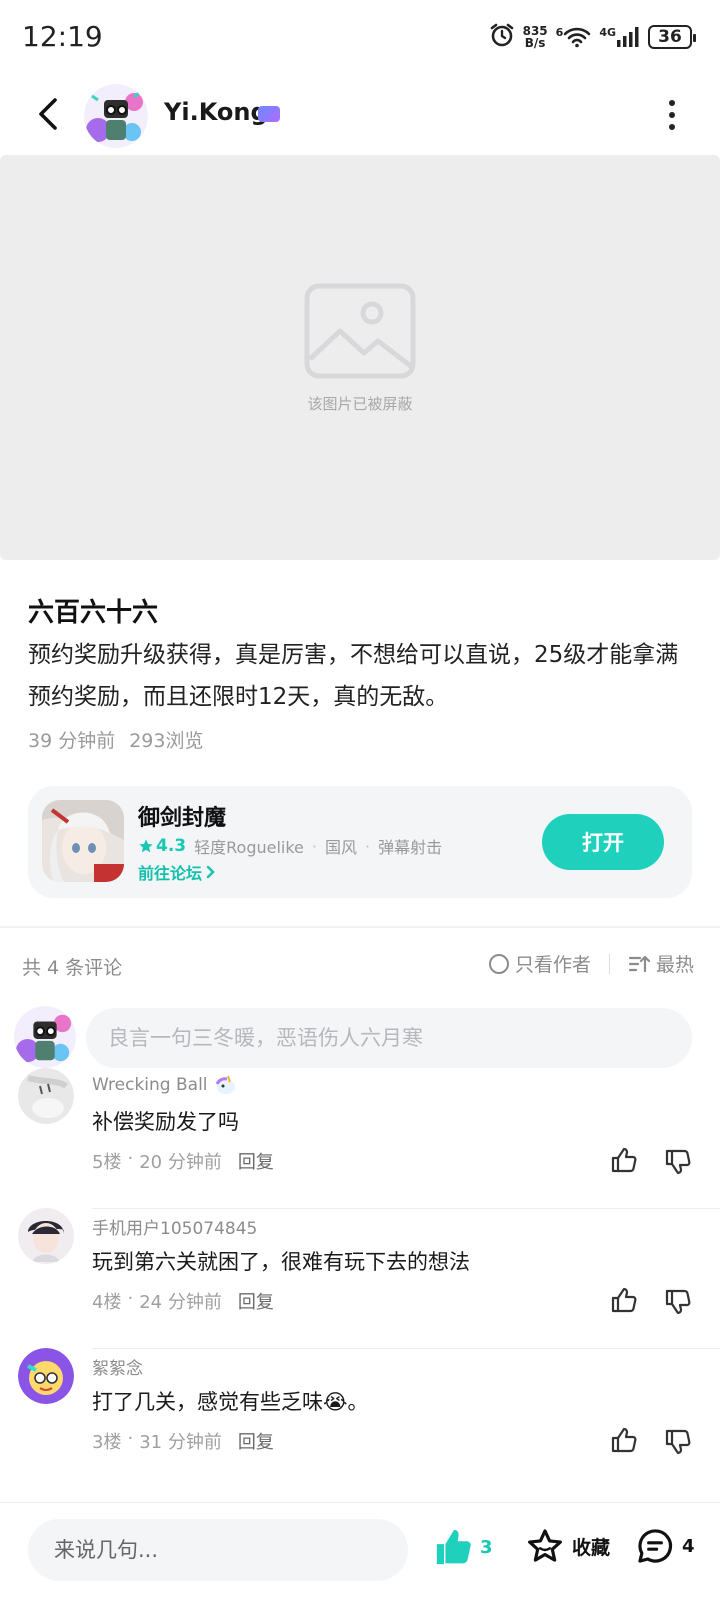 Image resolution: width=720 pixels, height=1600 pixels. I want to click on battery-icon: 36, so click(672, 37).